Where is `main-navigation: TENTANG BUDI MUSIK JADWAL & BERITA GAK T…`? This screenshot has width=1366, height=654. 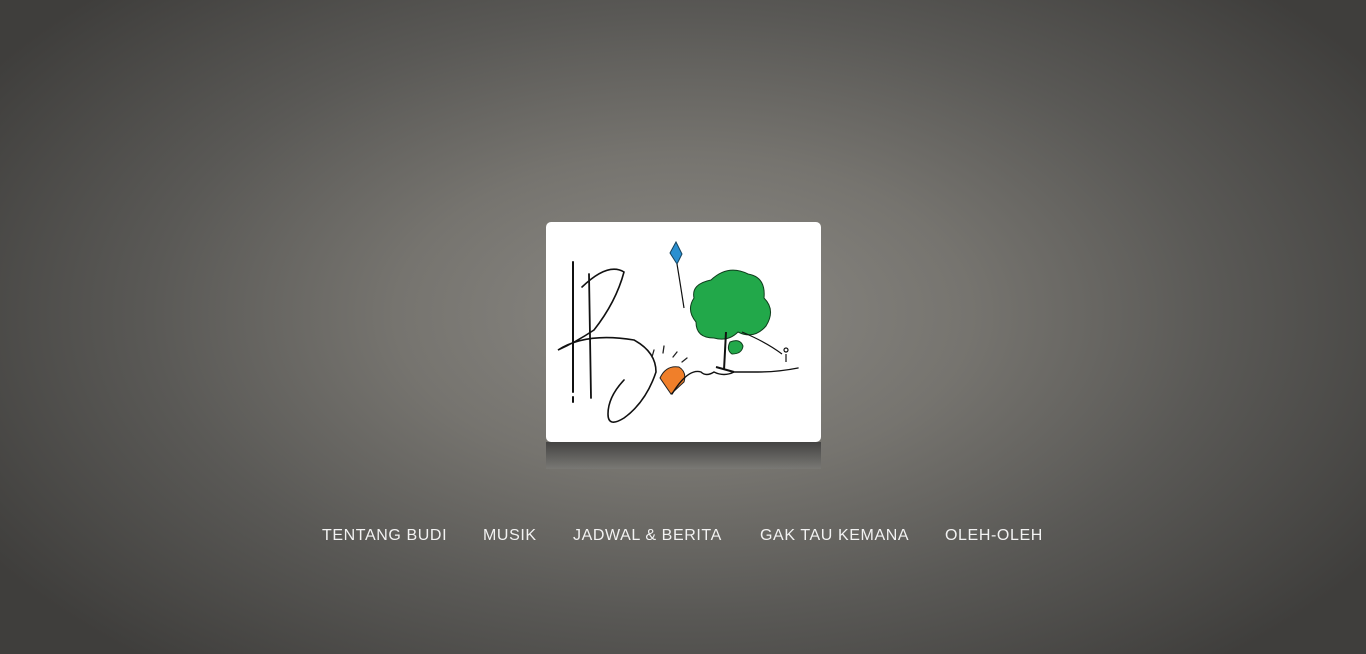 main-navigation: TENTANG BUDI MUSIK JADWAL & BERITA GAK T… is located at coordinates (683, 536).